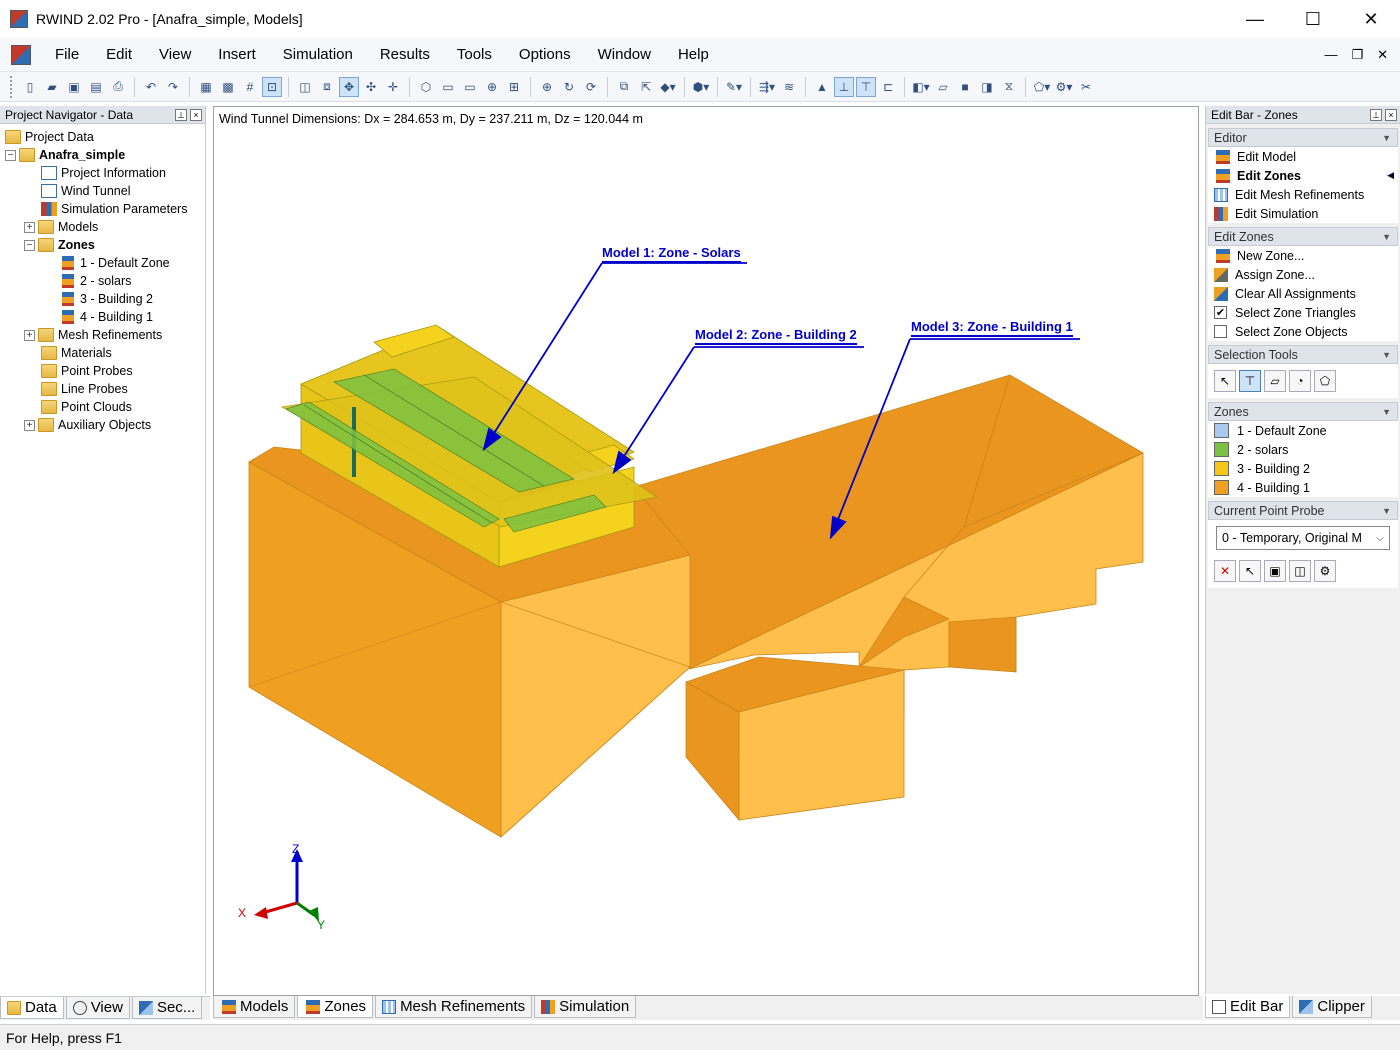 The image size is (1400, 1050). I want to click on menu-insert: Insert, so click(238, 54).